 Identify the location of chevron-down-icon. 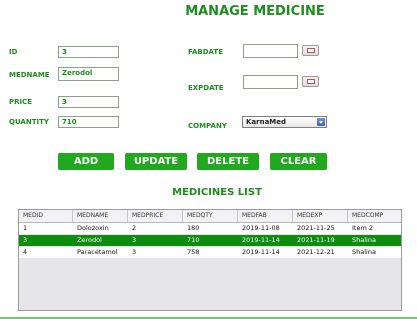
(321, 122).